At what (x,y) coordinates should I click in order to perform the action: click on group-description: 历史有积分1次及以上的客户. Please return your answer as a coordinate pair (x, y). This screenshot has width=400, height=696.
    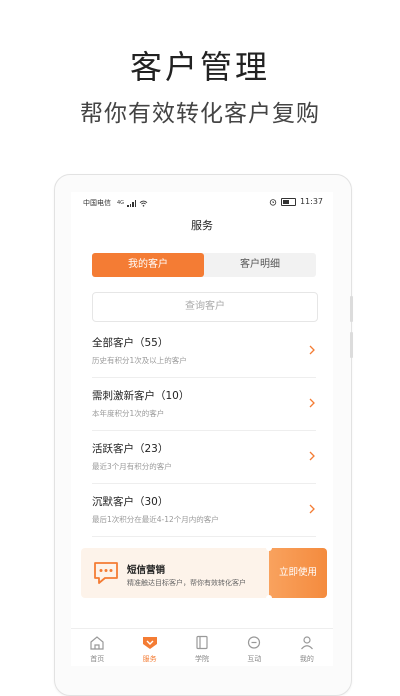
    Looking at the image, I should click on (139, 360).